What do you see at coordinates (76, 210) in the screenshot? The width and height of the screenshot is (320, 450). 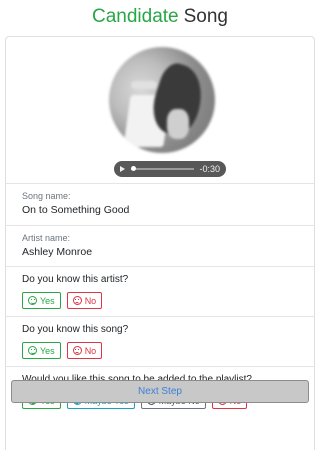 I see `song-name-value: On to Something Good` at bounding box center [76, 210].